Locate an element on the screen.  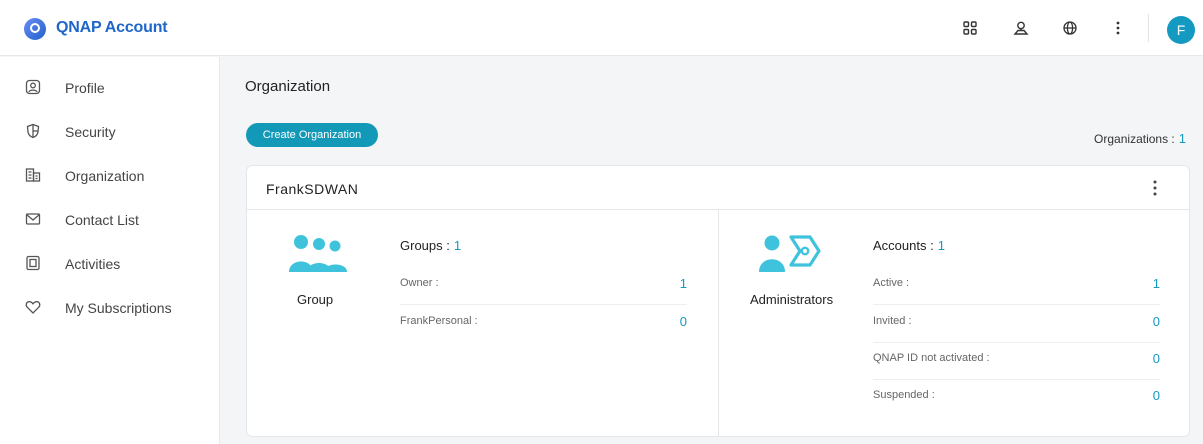
sidebar-item-label: Profile is located at coordinates (85, 88).